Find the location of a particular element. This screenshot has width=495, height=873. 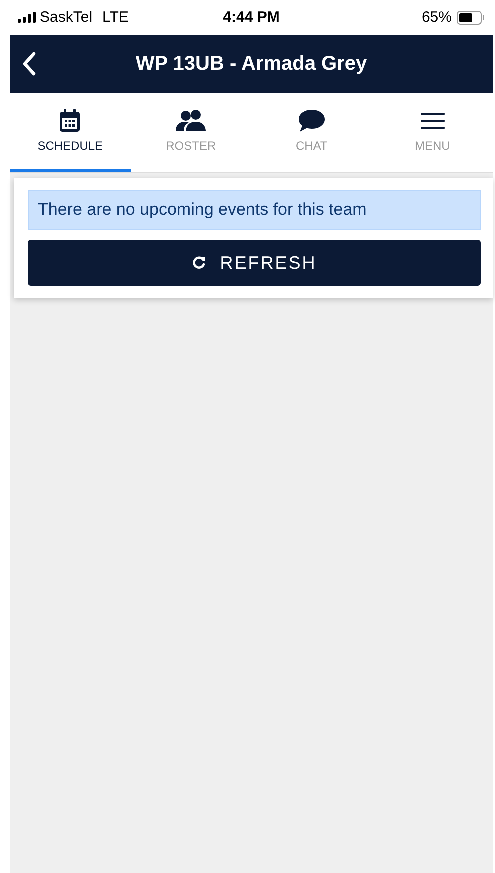

clock-time: 4:44 PM is located at coordinates (251, 17).